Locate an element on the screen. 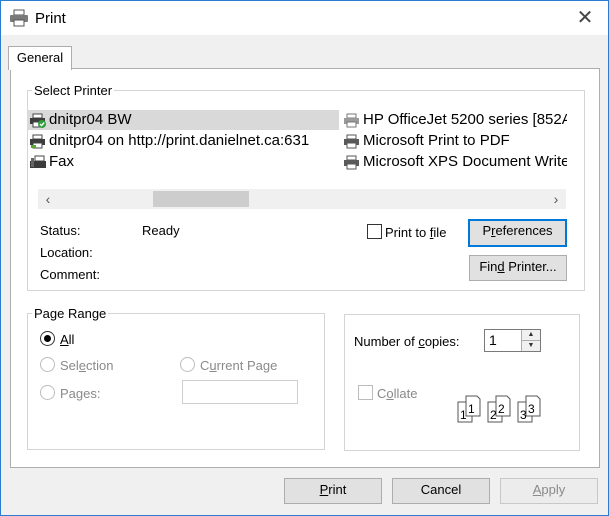 Image resolution: width=609 pixels, height=516 pixels. preferences-text-end: eferences is located at coordinates (524, 230).